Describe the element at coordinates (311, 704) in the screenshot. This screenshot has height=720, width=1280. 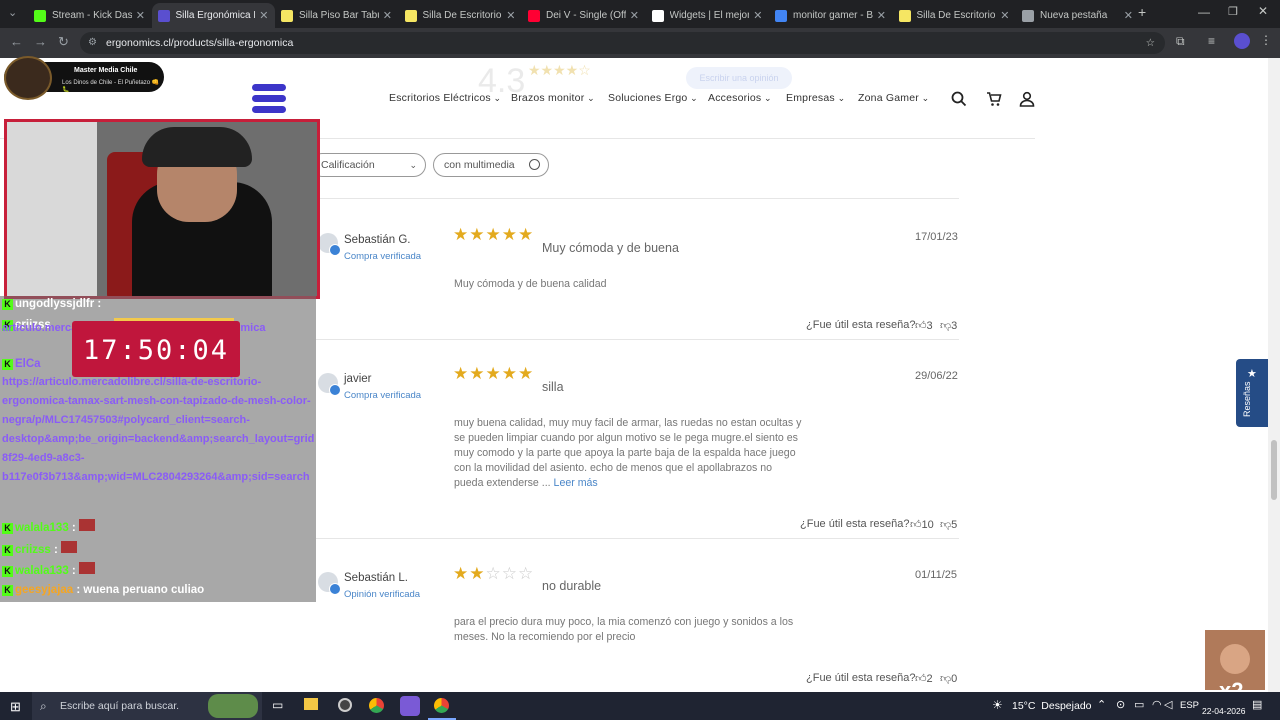
I see `file-explorer-icon` at that location.